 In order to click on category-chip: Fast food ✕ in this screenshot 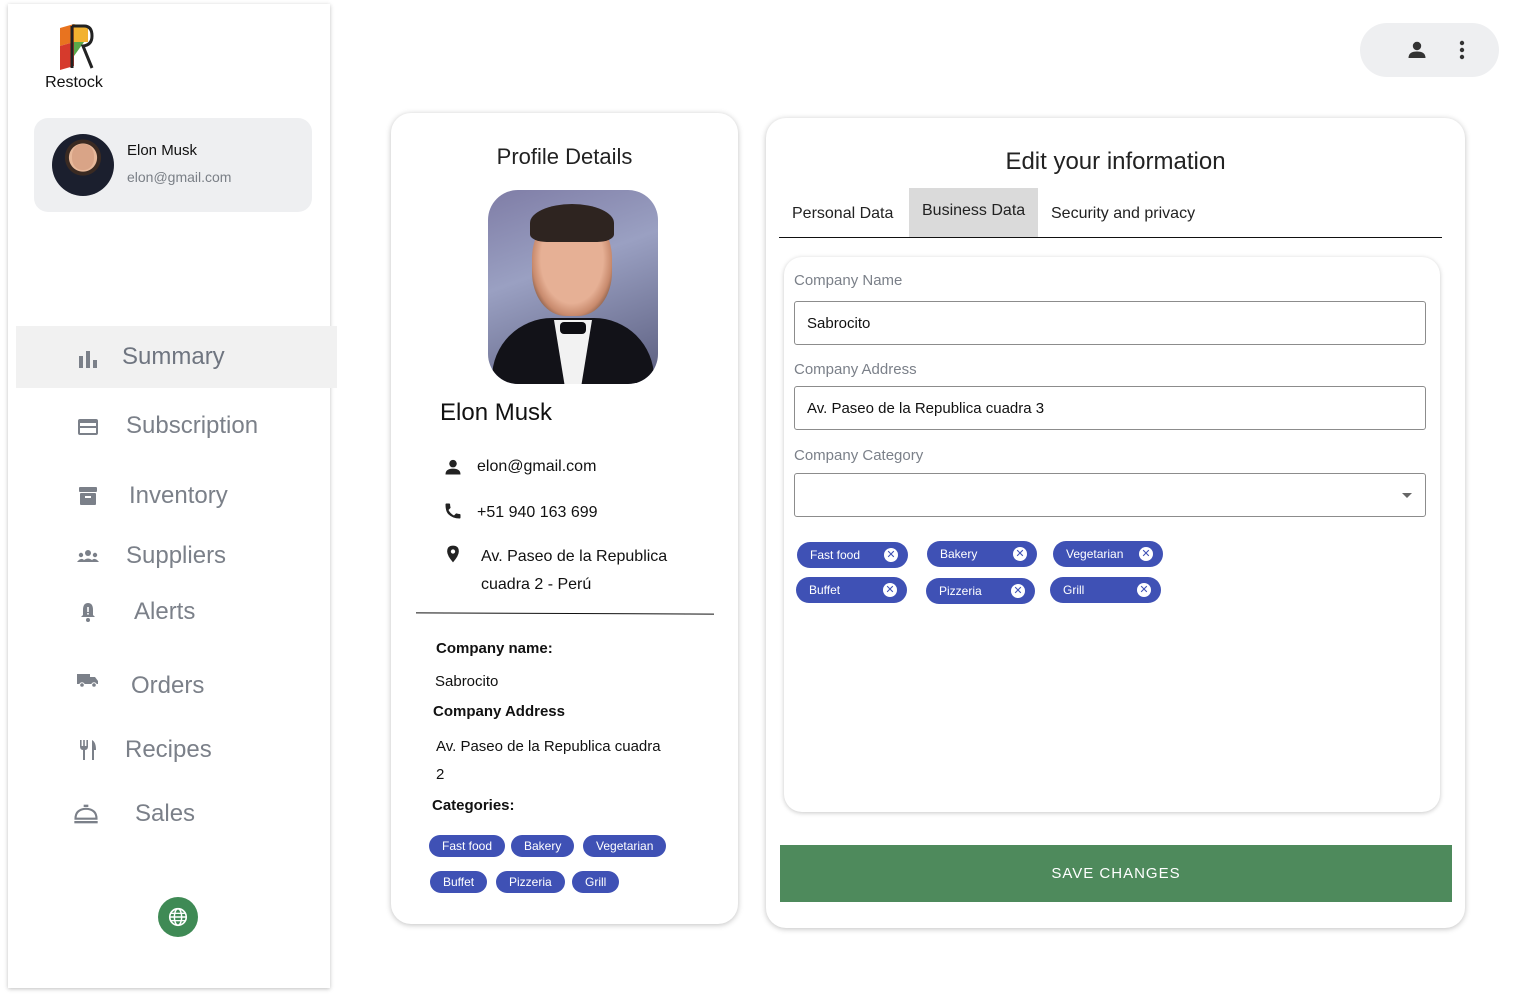, I will do `click(852, 555)`.